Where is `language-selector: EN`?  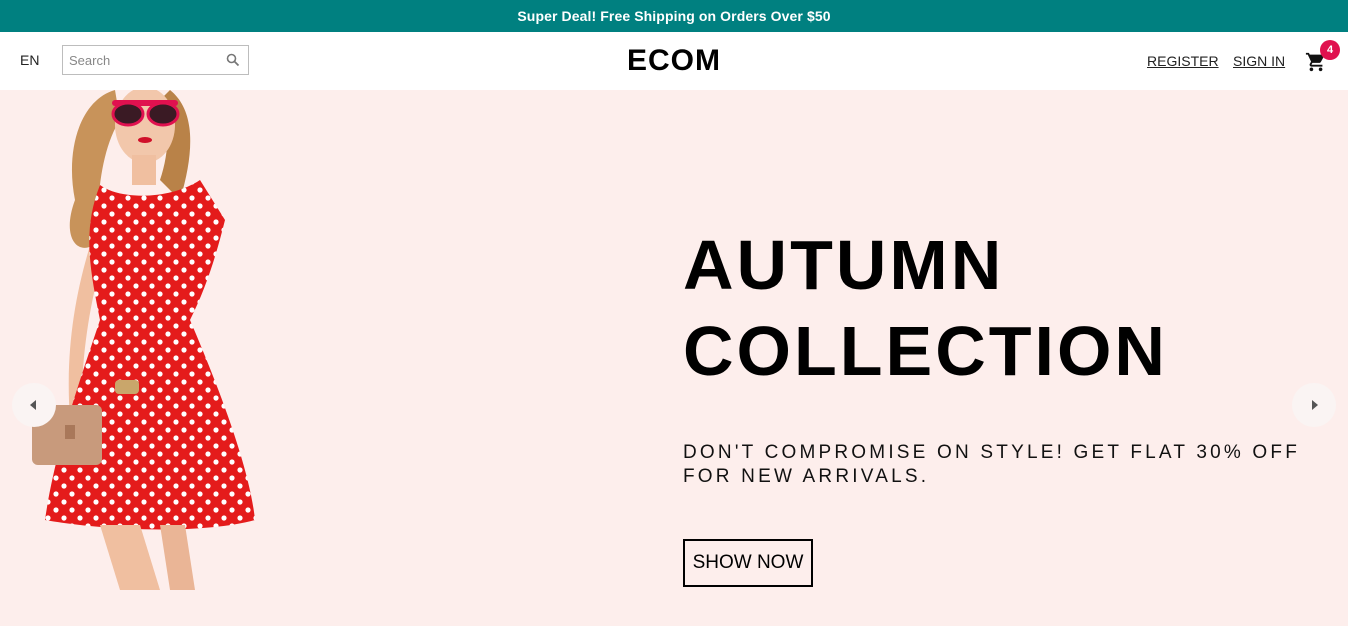
language-selector: EN is located at coordinates (29, 60).